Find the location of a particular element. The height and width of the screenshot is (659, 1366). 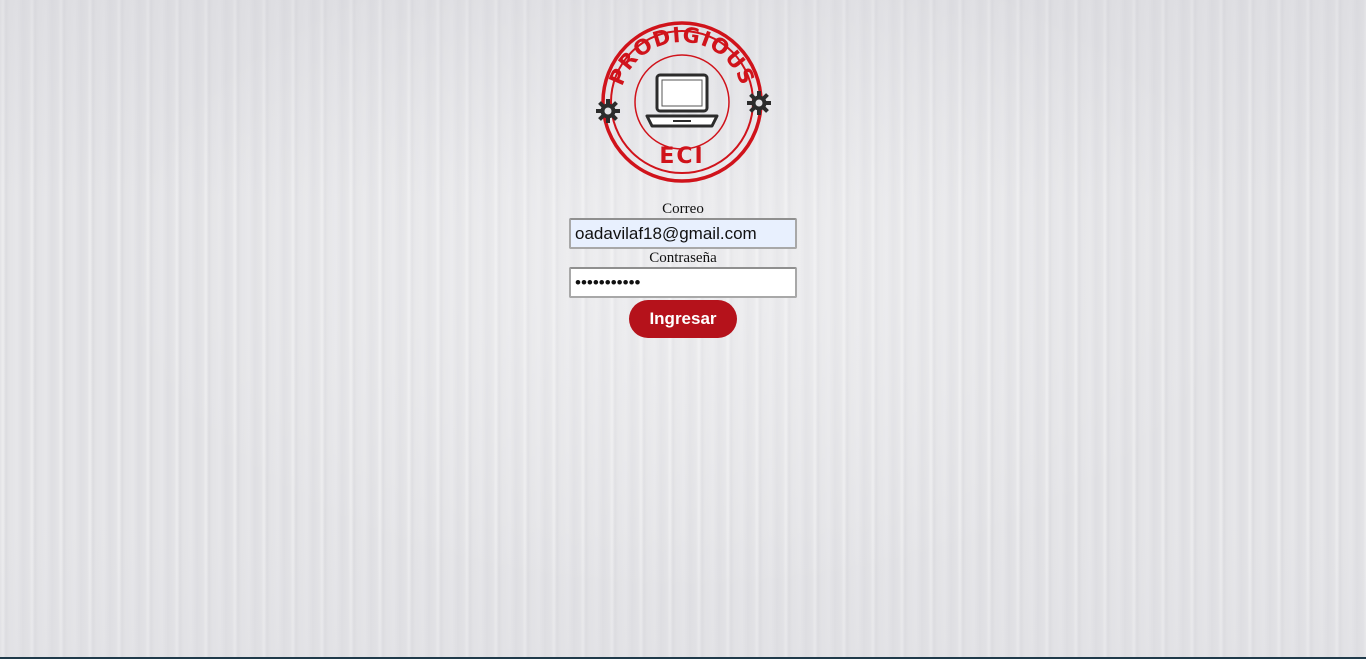

laptop-icon is located at coordinates (682, 100).